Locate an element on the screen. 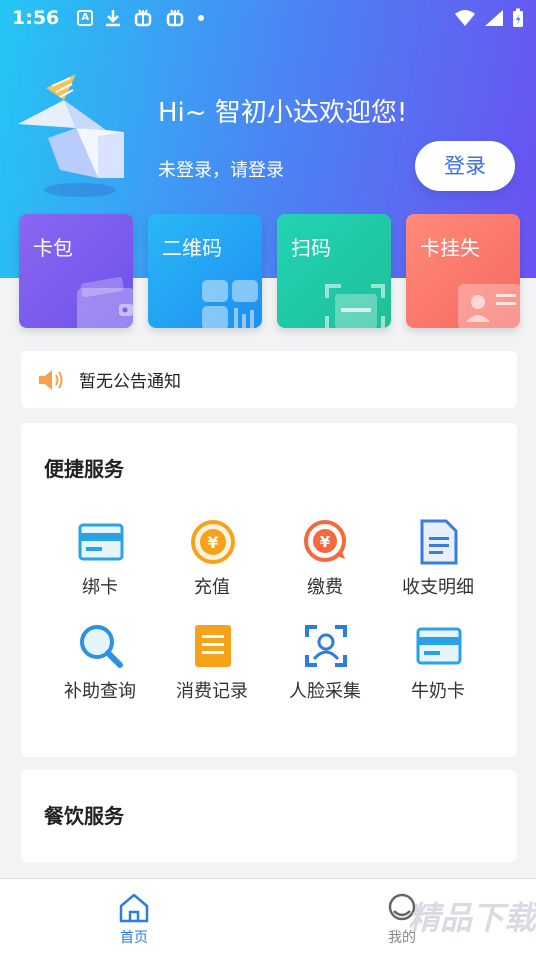 The image size is (536, 954). yuan-coin-icon: ¥ is located at coordinates (213, 542).